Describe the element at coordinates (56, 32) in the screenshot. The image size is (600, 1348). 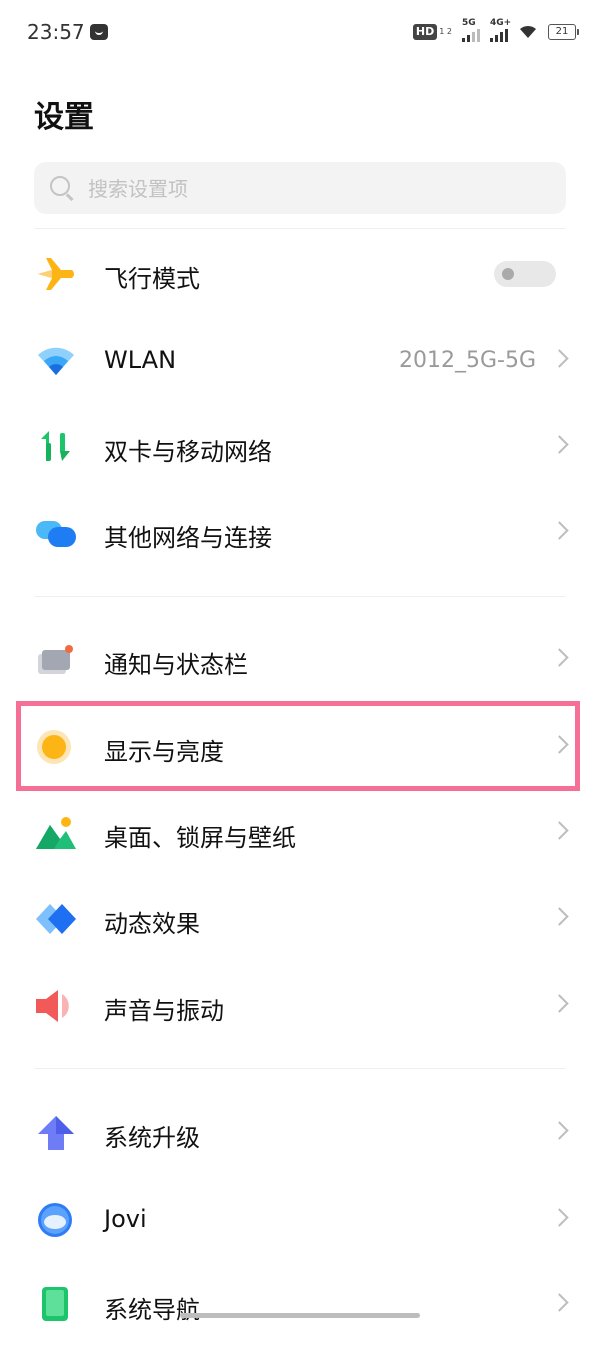
I see `status-time: 23:57` at that location.